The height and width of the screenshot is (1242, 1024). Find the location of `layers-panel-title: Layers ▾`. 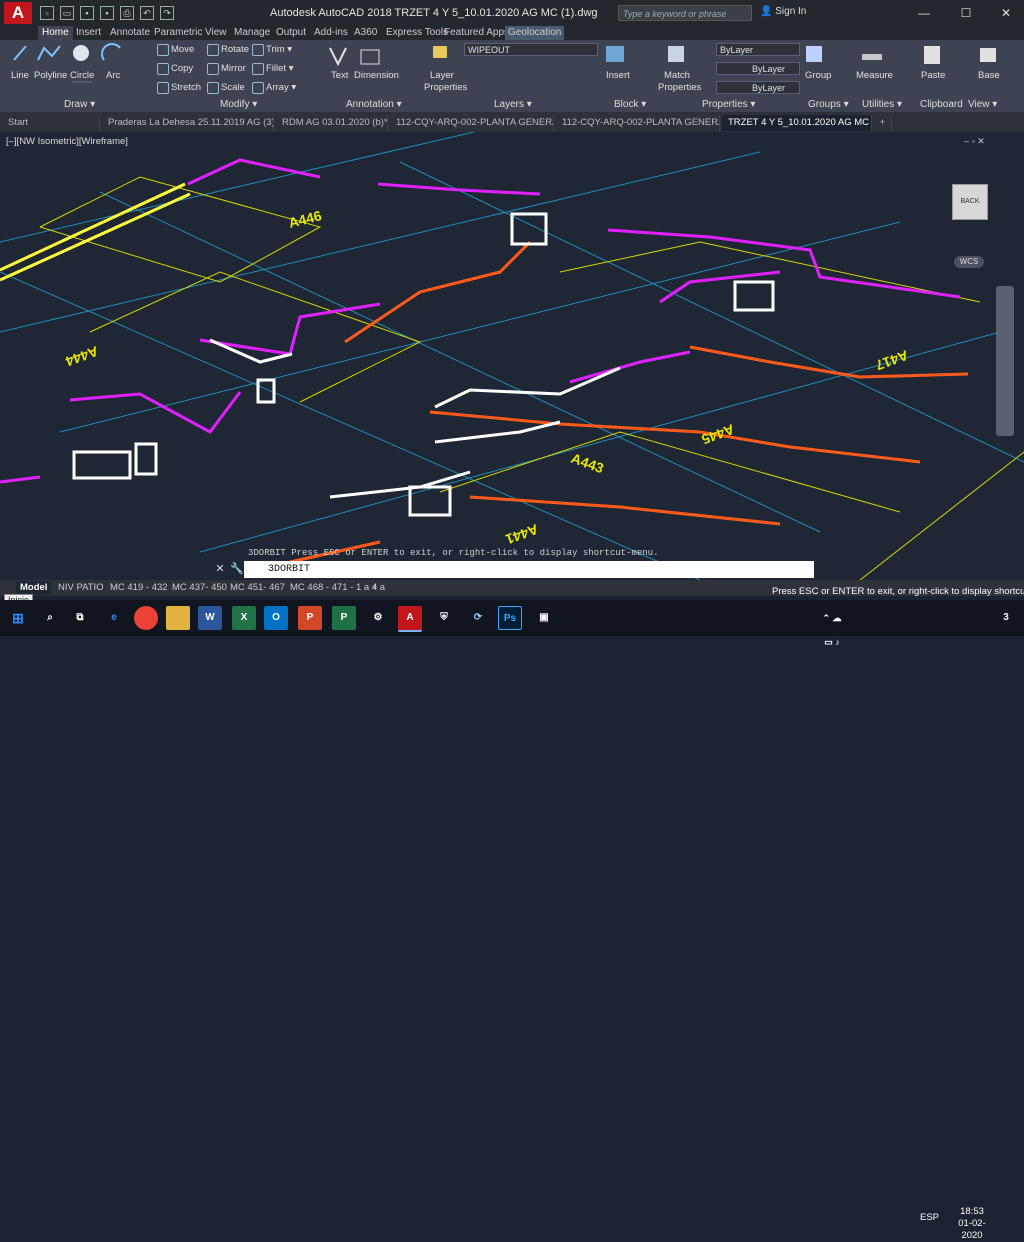

layers-panel-title: Layers ▾ is located at coordinates (513, 104).